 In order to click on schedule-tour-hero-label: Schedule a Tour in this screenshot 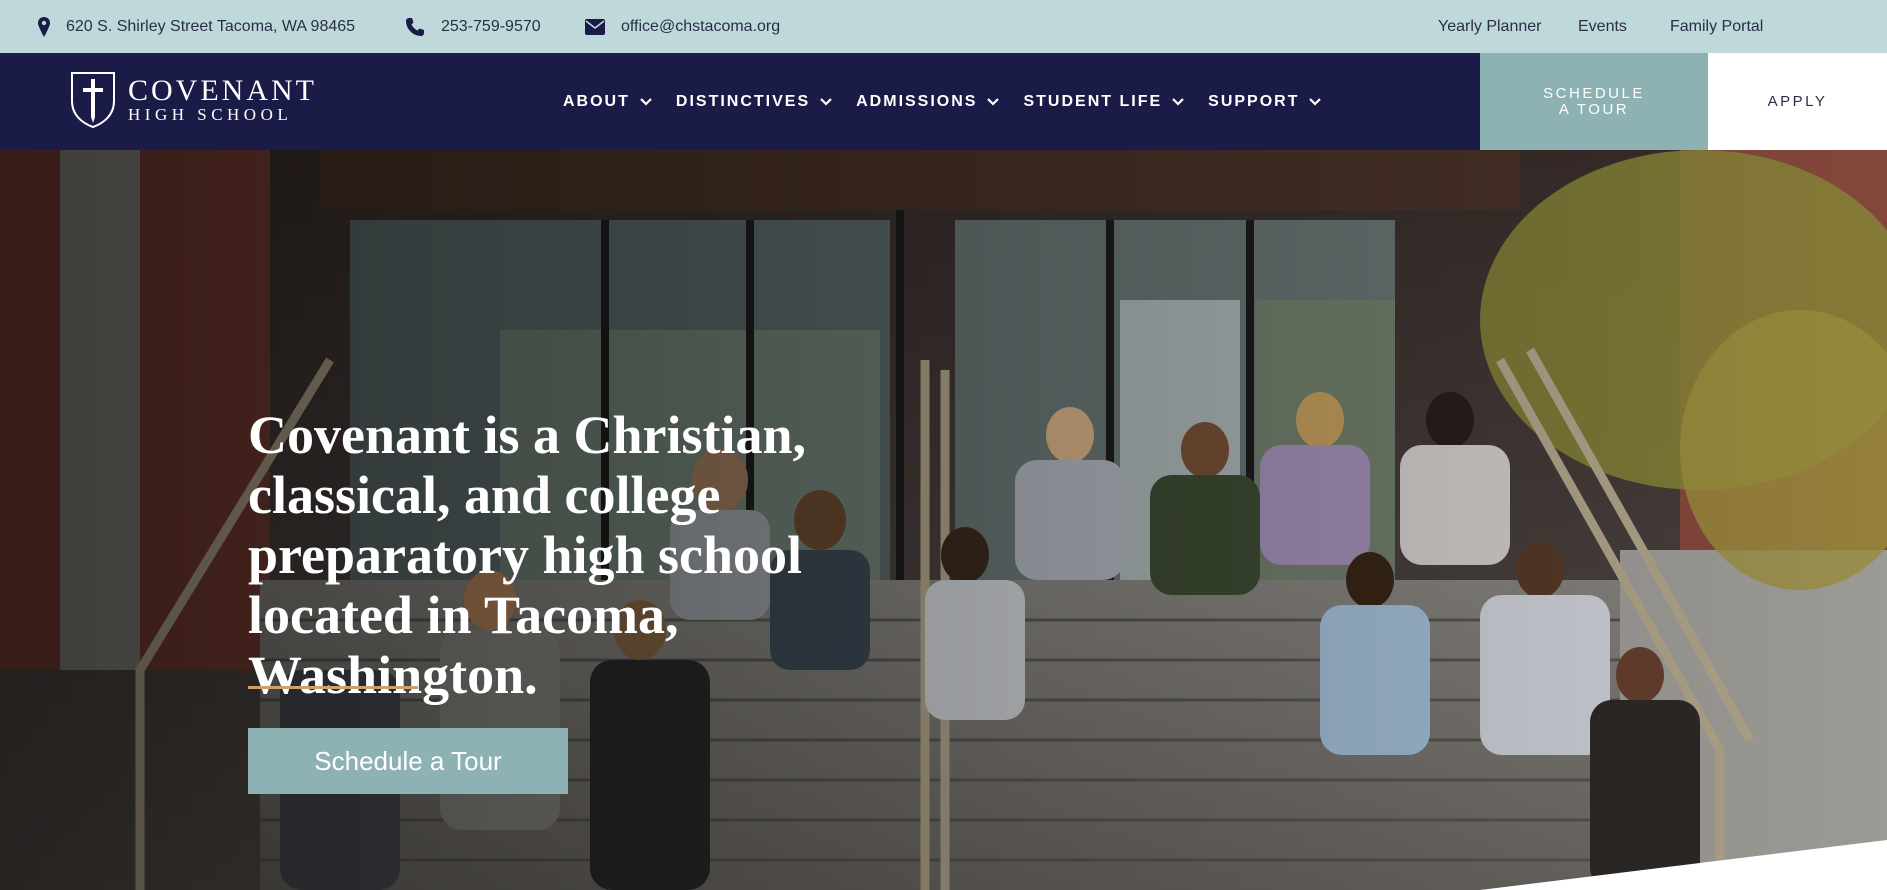, I will do `click(408, 760)`.